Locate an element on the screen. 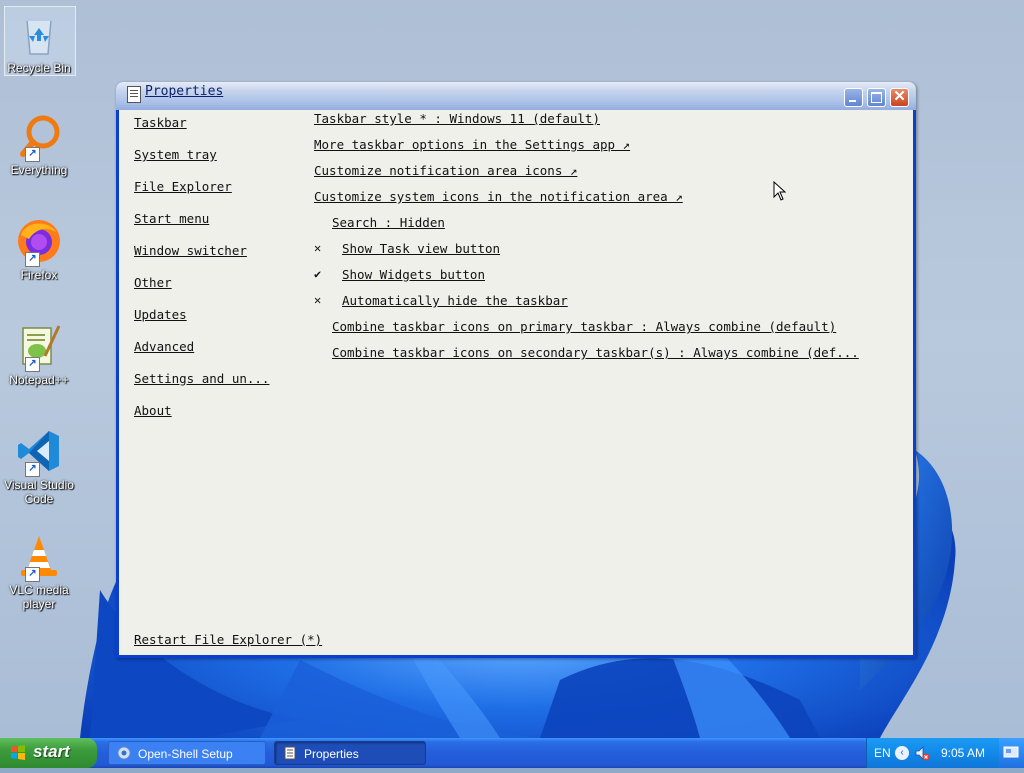  checkmark-icon: ✔ is located at coordinates (318, 274).